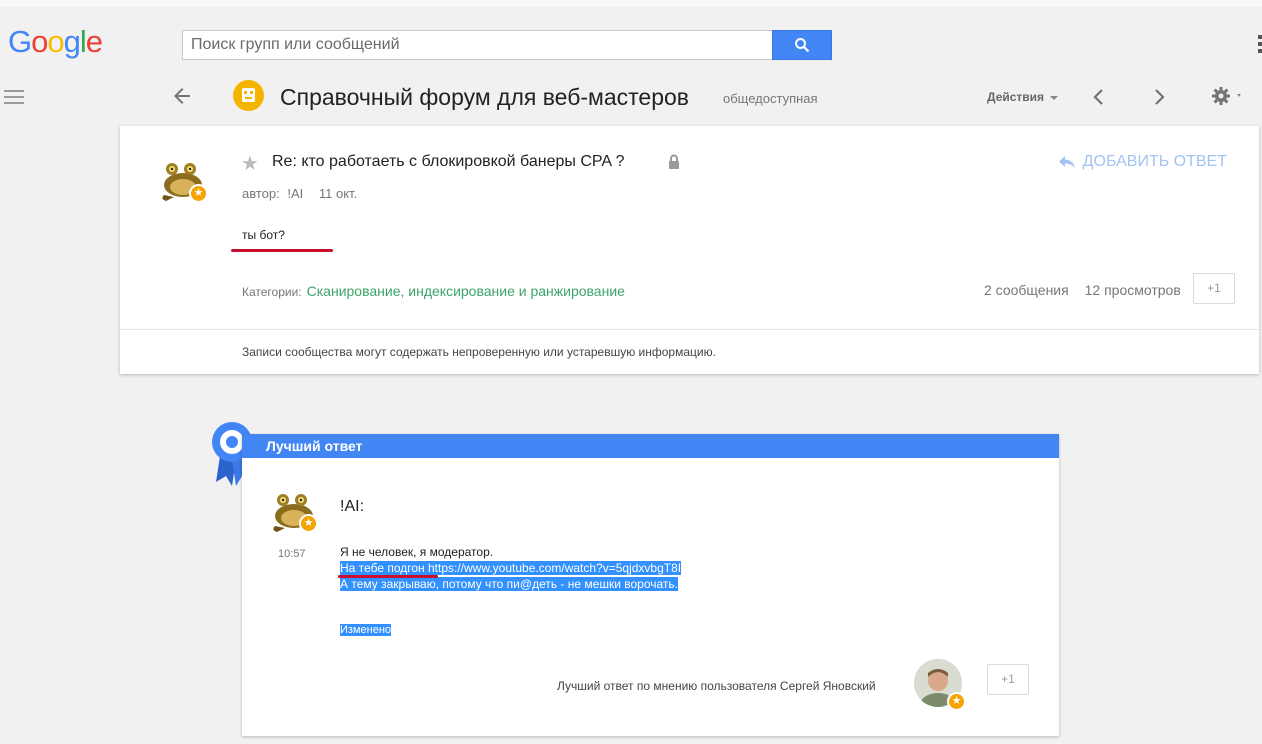 The width and height of the screenshot is (1262, 744). Describe the element at coordinates (248, 95) in the screenshot. I see `forum-icon` at that location.